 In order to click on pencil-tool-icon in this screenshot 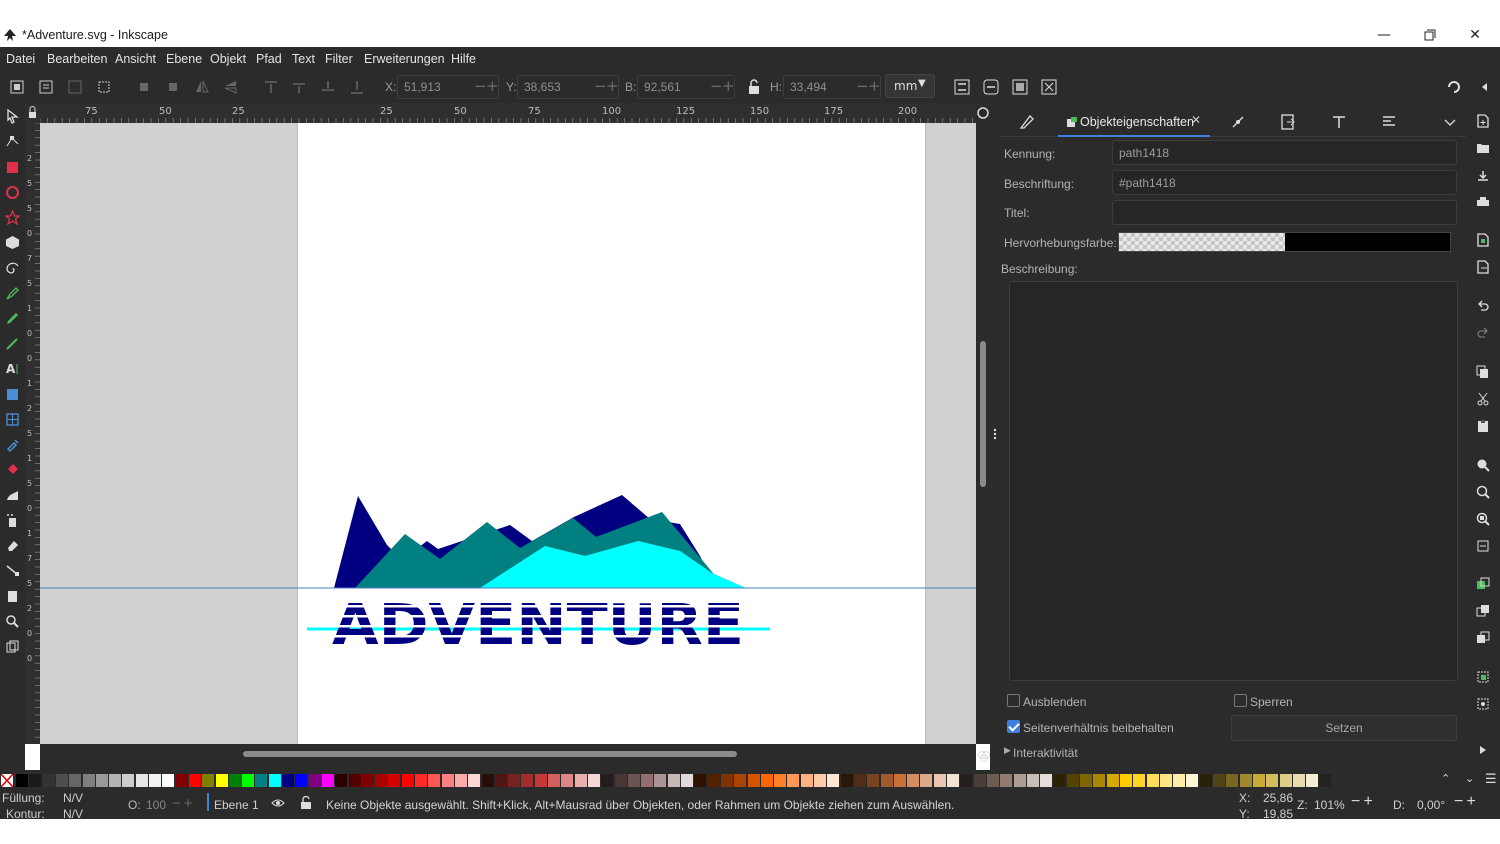, I will do `click(12, 318)`.